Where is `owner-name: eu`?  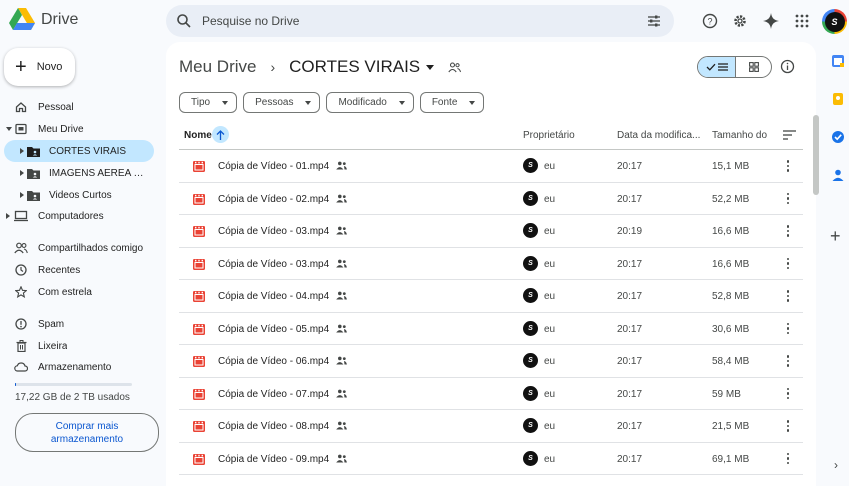
owner-name: eu is located at coordinates (550, 394).